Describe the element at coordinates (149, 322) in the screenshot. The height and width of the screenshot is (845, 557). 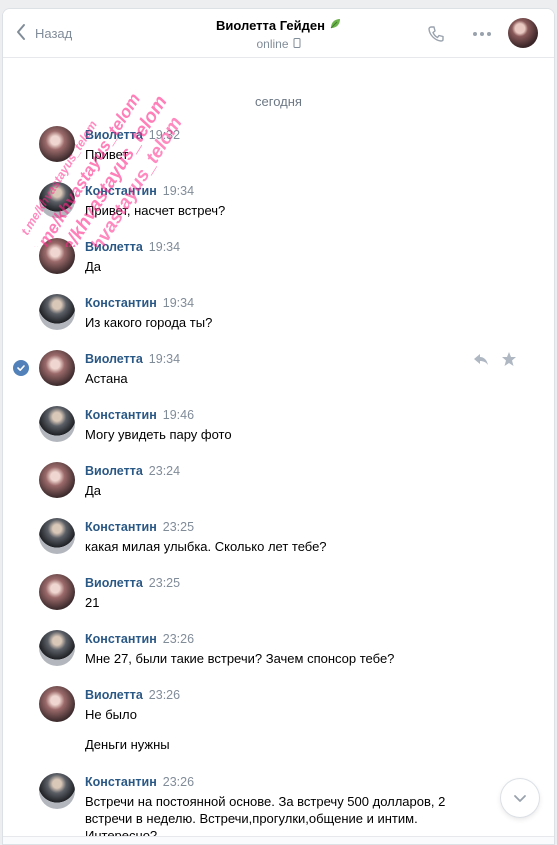
I see `message-text: Из какого города ты?` at that location.